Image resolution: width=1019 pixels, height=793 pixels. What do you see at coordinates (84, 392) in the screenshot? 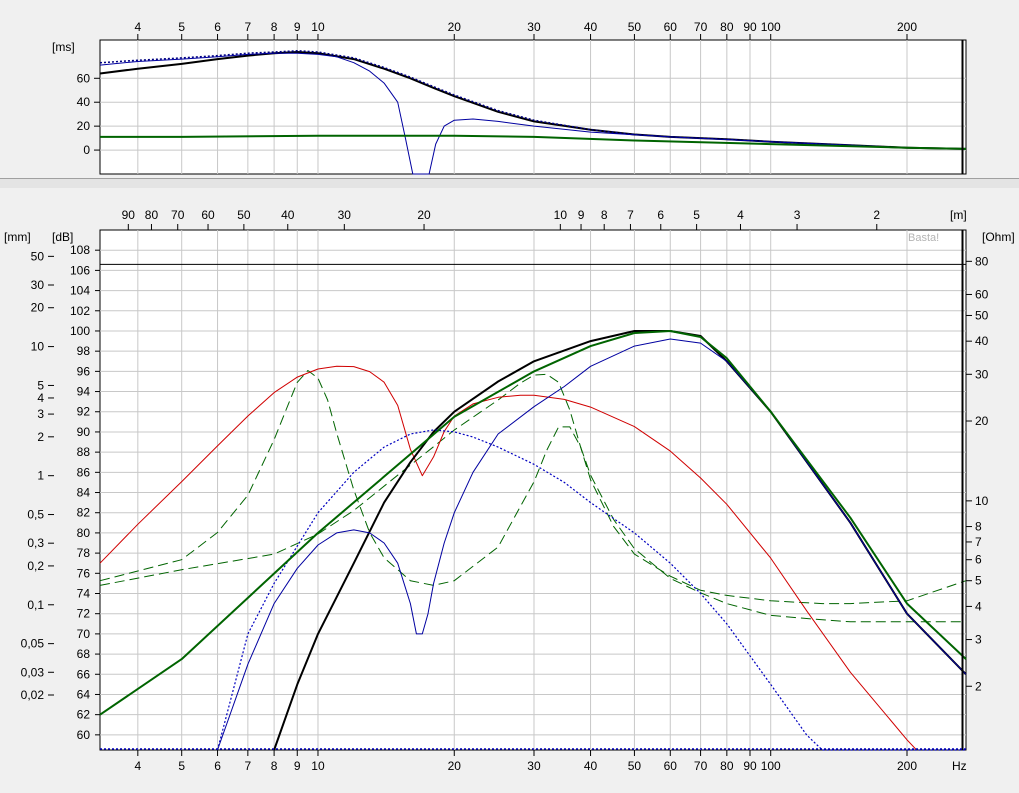
I see `db-tick-label: 94` at bounding box center [84, 392].